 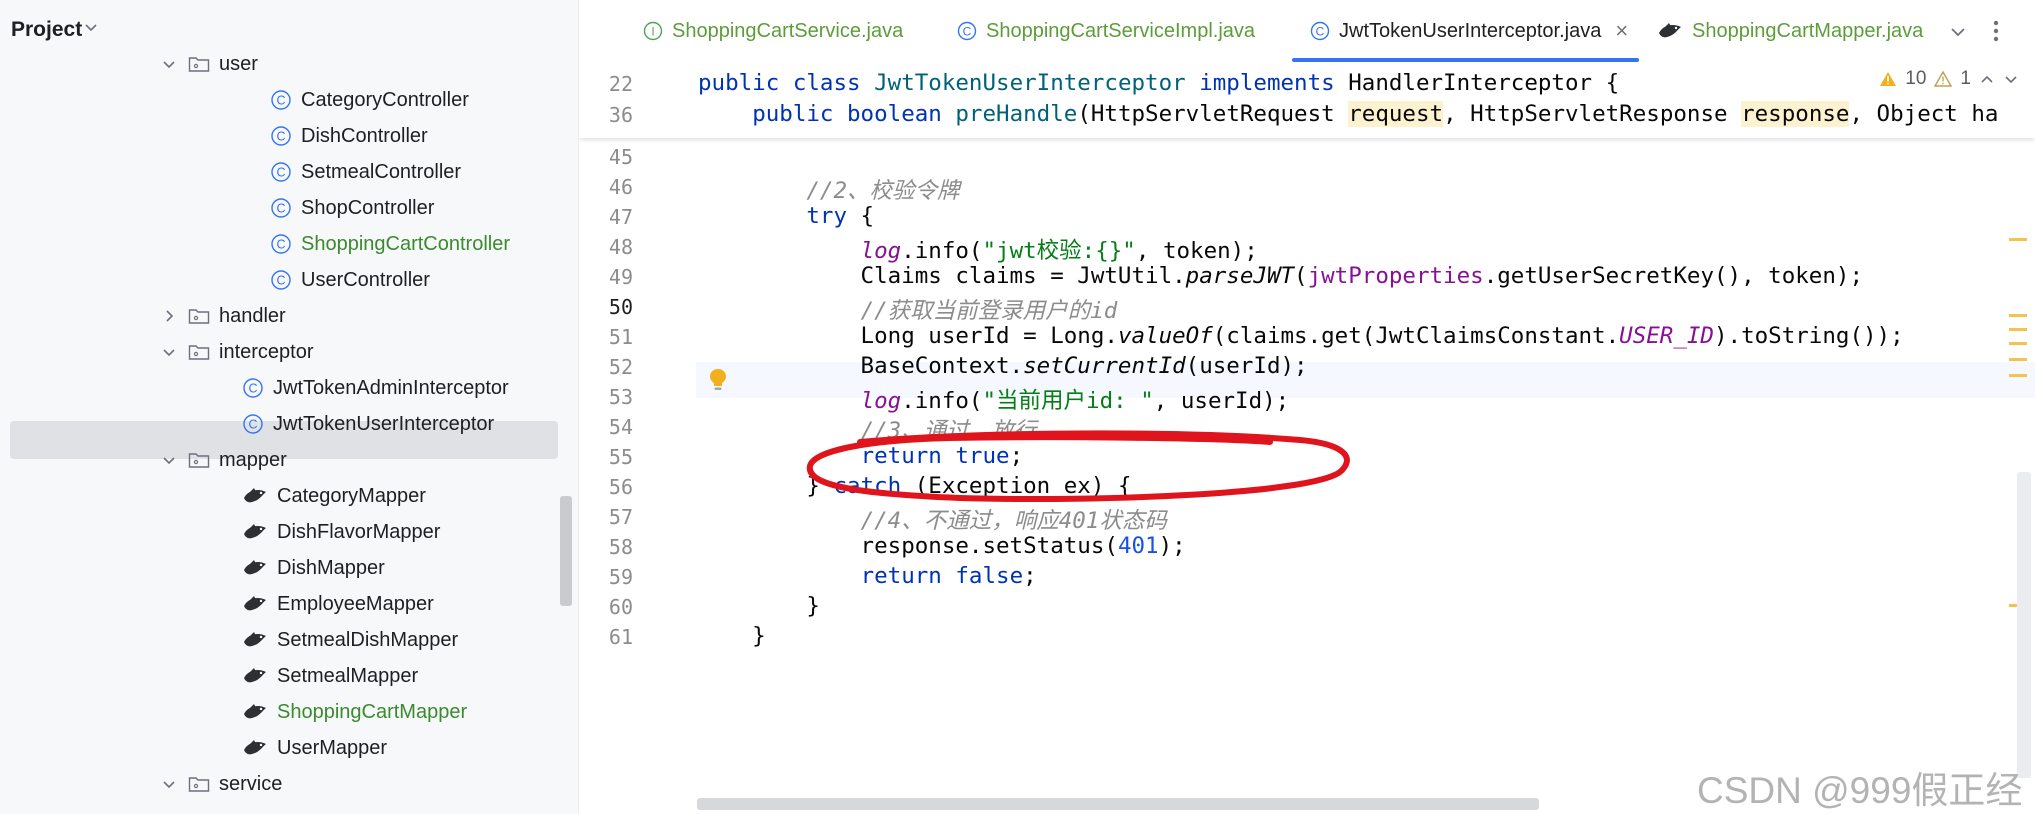 What do you see at coordinates (349, 136) in the screenshot?
I see `tree-item-dishcontroller: C DishController` at bounding box center [349, 136].